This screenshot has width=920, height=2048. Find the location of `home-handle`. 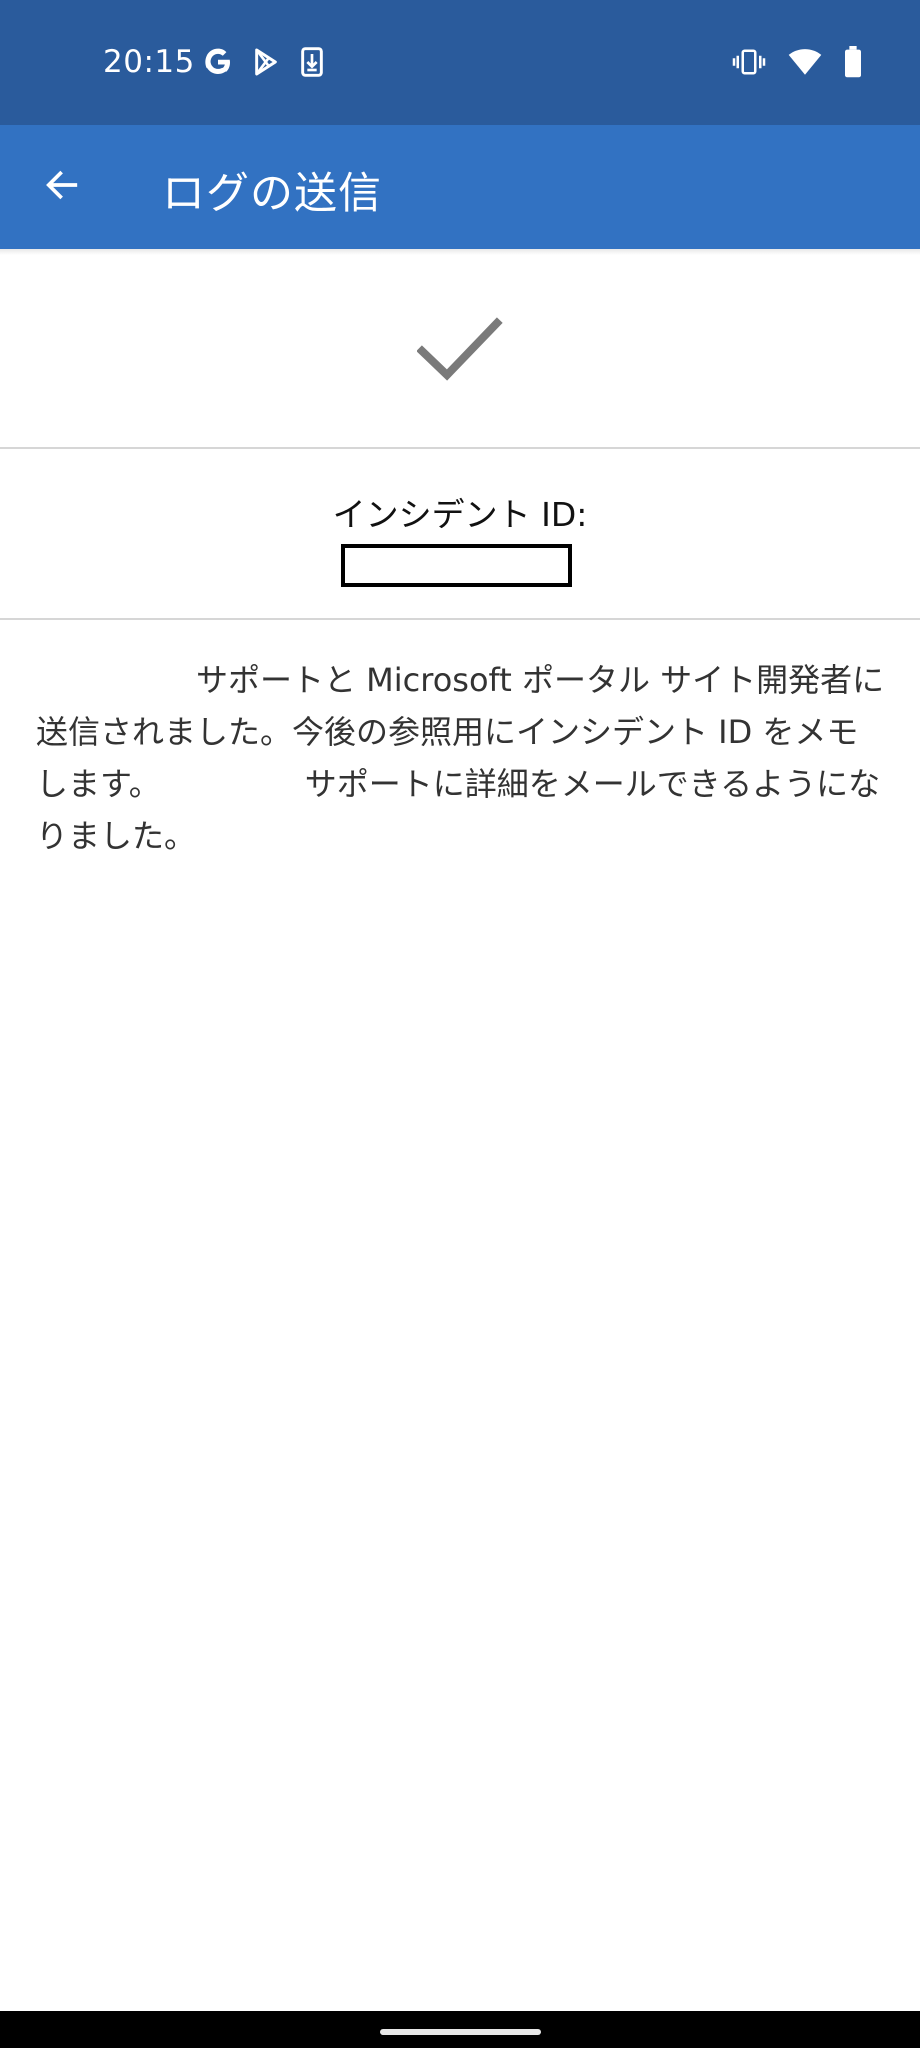

home-handle is located at coordinates (460, 2032).